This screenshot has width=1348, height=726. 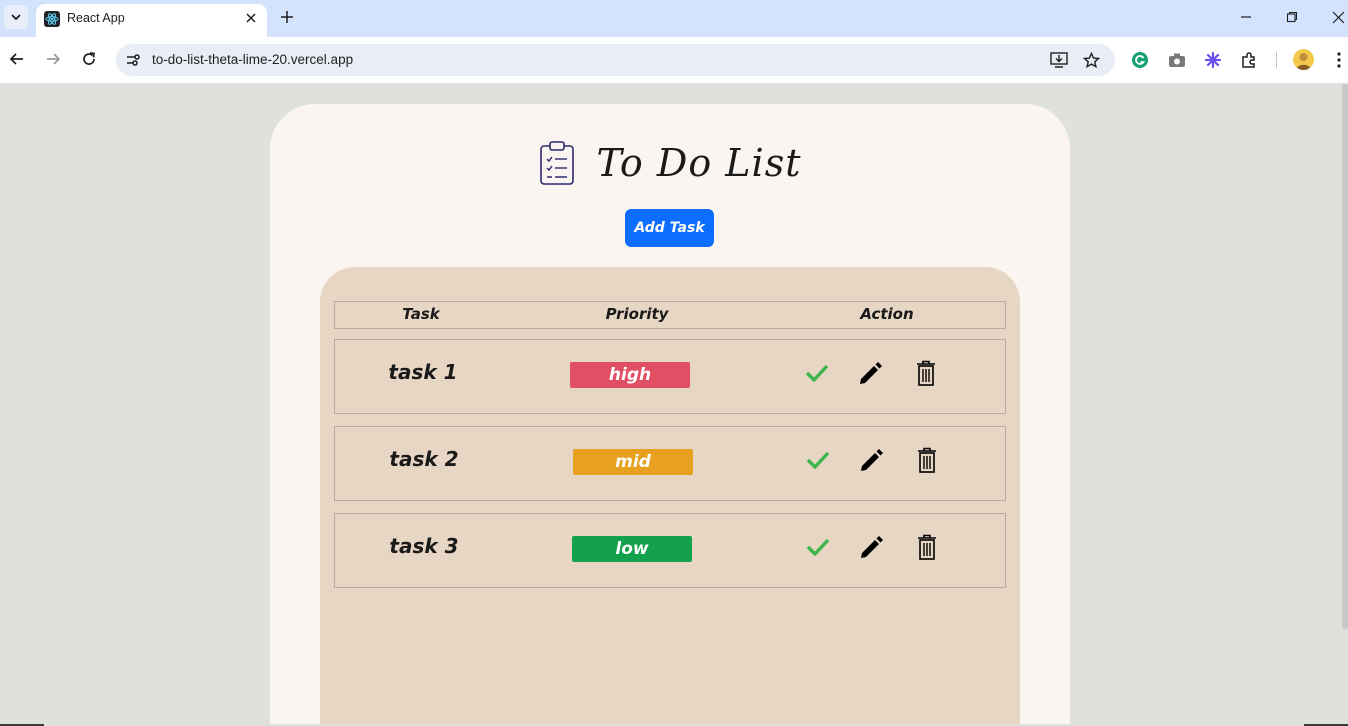 I want to click on react-logo-icon, so click(x=52, y=19).